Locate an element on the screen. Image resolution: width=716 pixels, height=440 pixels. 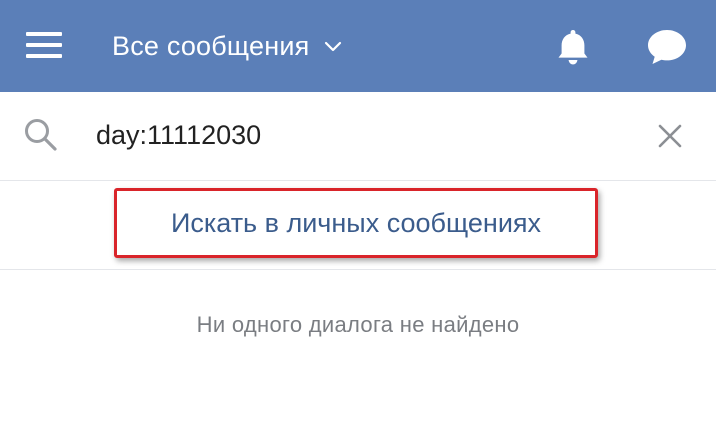
search-icon is located at coordinates (41, 135).